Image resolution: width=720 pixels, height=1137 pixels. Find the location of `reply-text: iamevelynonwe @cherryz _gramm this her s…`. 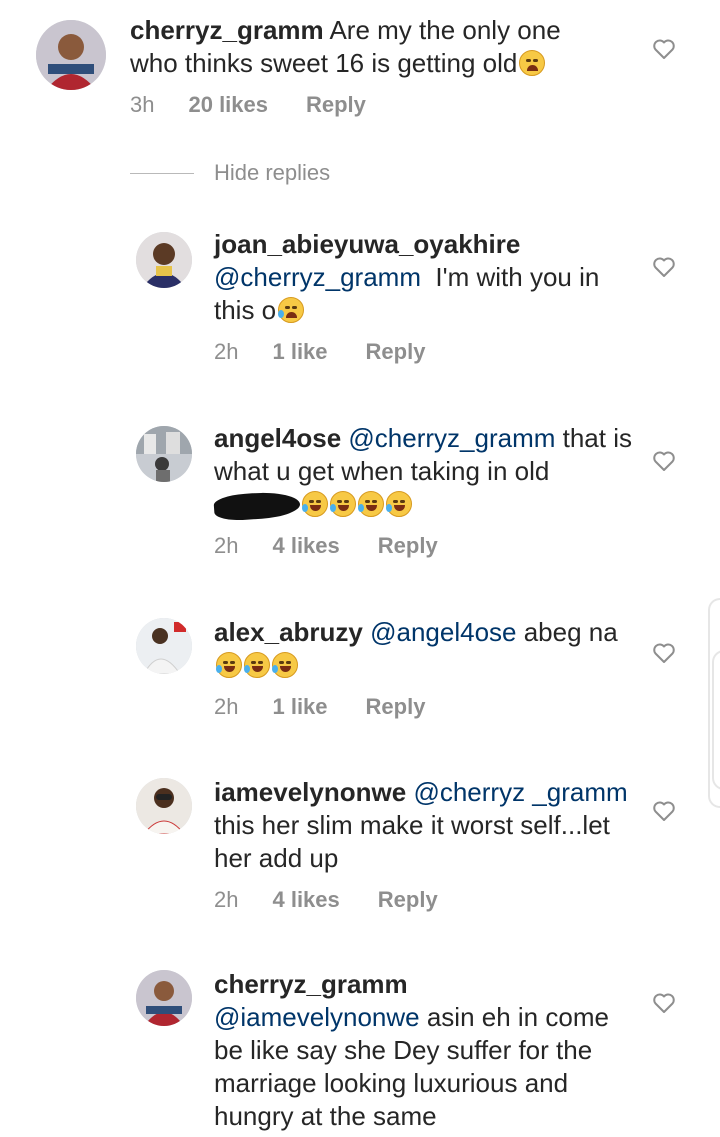

reply-text: iamevelynonwe @cherryz _gramm this her s… is located at coordinates (424, 825).